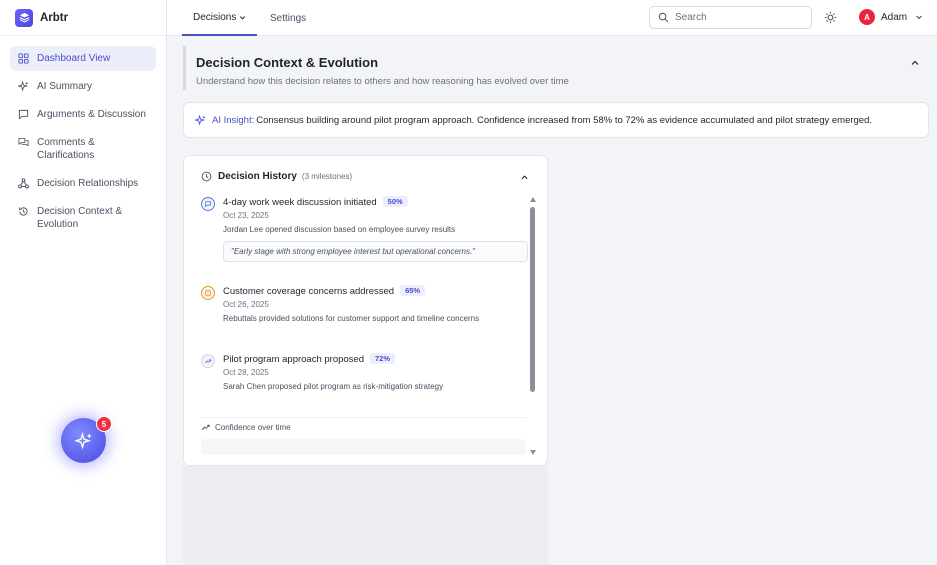  Describe the element at coordinates (104, 424) in the screenshot. I see `notification-badge: 5` at that location.